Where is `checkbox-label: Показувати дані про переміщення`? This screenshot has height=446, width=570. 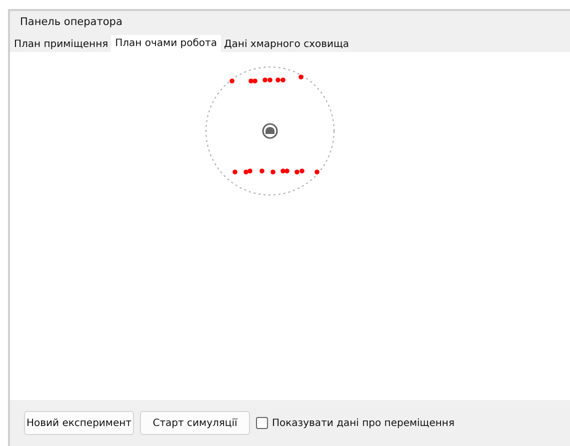 checkbox-label: Показувати дані про переміщення is located at coordinates (363, 423).